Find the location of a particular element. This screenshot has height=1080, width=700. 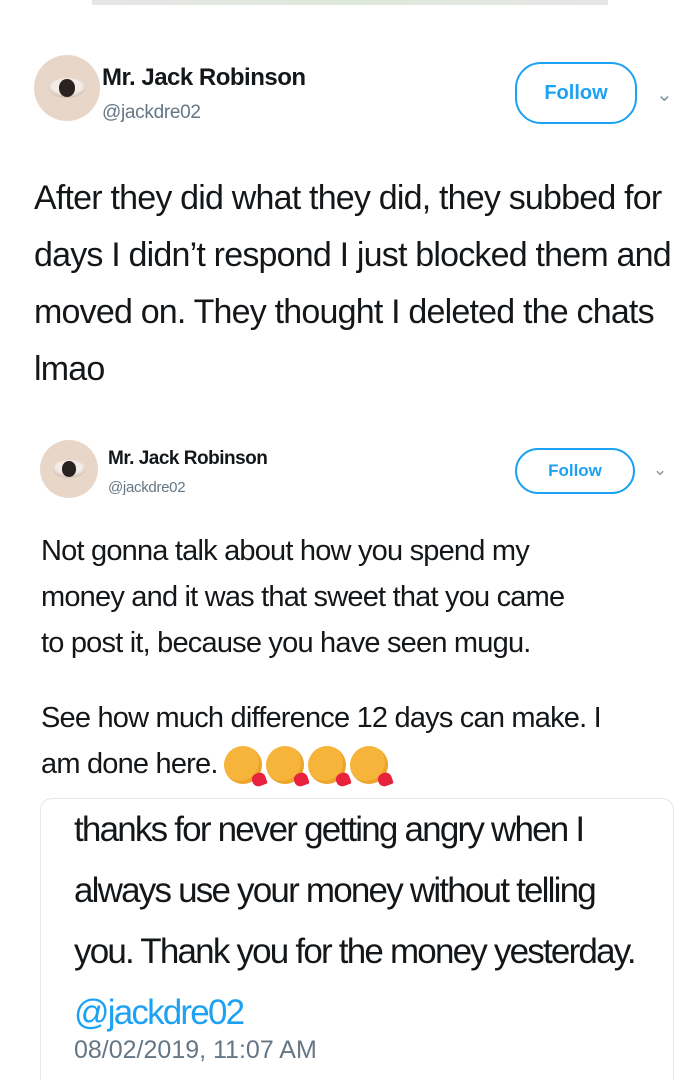

quoted-timestamp: 08/02/2019, 11:07 AM is located at coordinates (195, 1050).